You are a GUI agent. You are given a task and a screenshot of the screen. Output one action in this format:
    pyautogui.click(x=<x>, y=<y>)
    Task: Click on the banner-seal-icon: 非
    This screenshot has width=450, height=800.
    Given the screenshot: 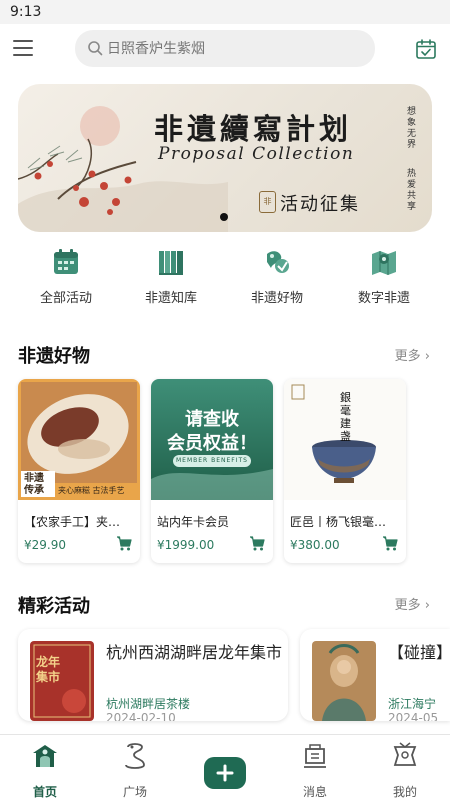 What is the action you would take?
    pyautogui.click(x=267, y=202)
    